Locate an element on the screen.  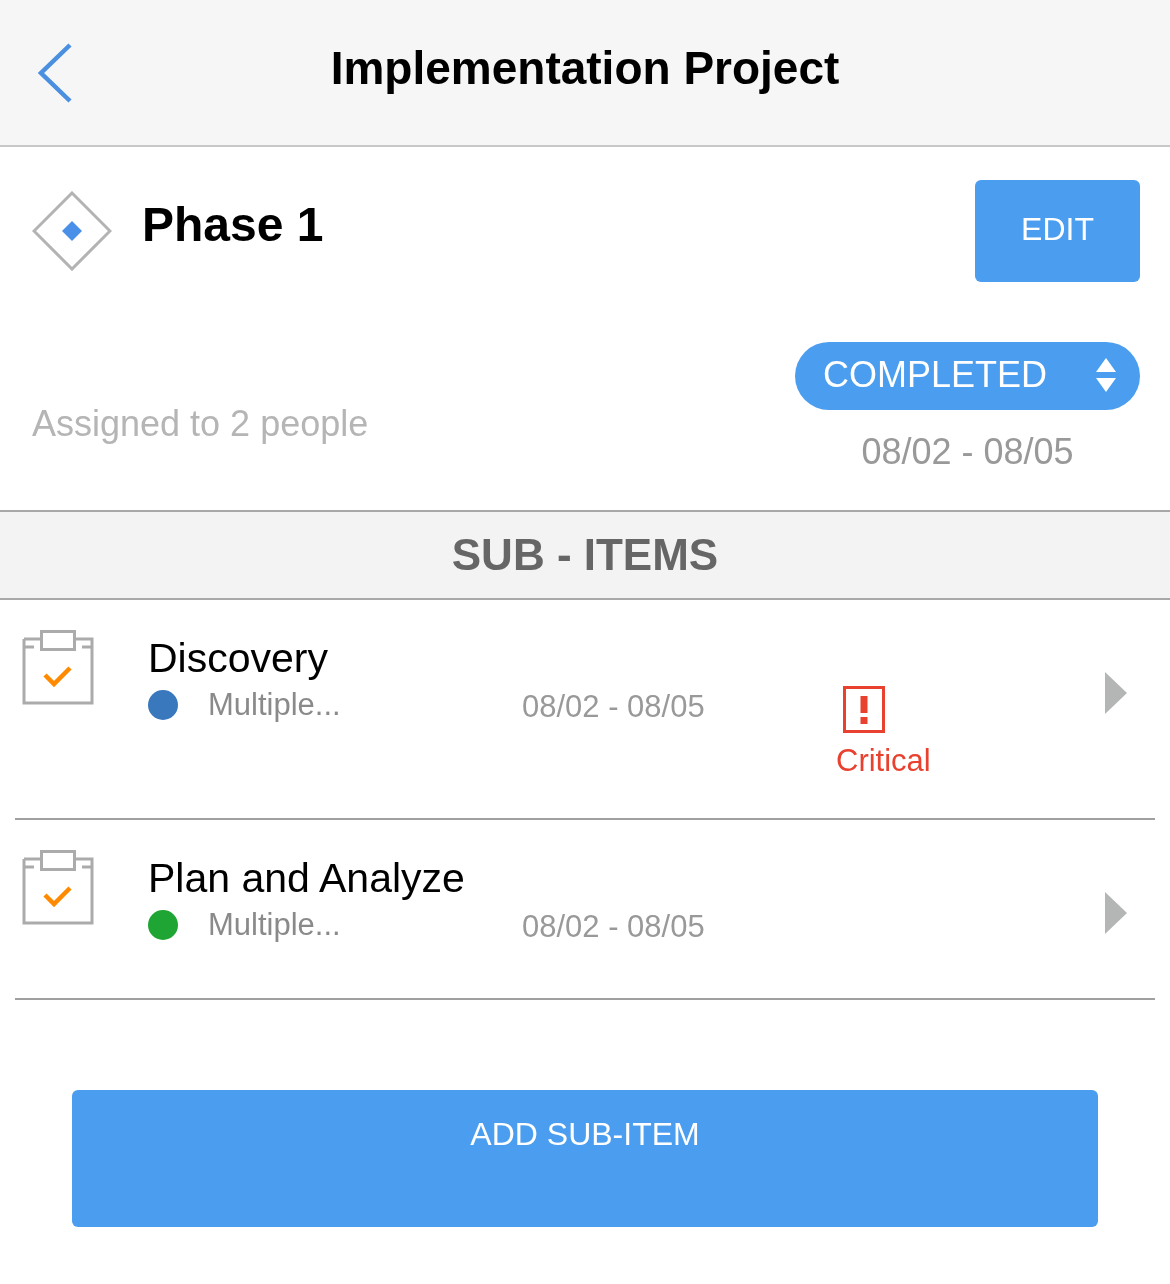
page-title: Implementation Project is located at coordinates (585, 67).